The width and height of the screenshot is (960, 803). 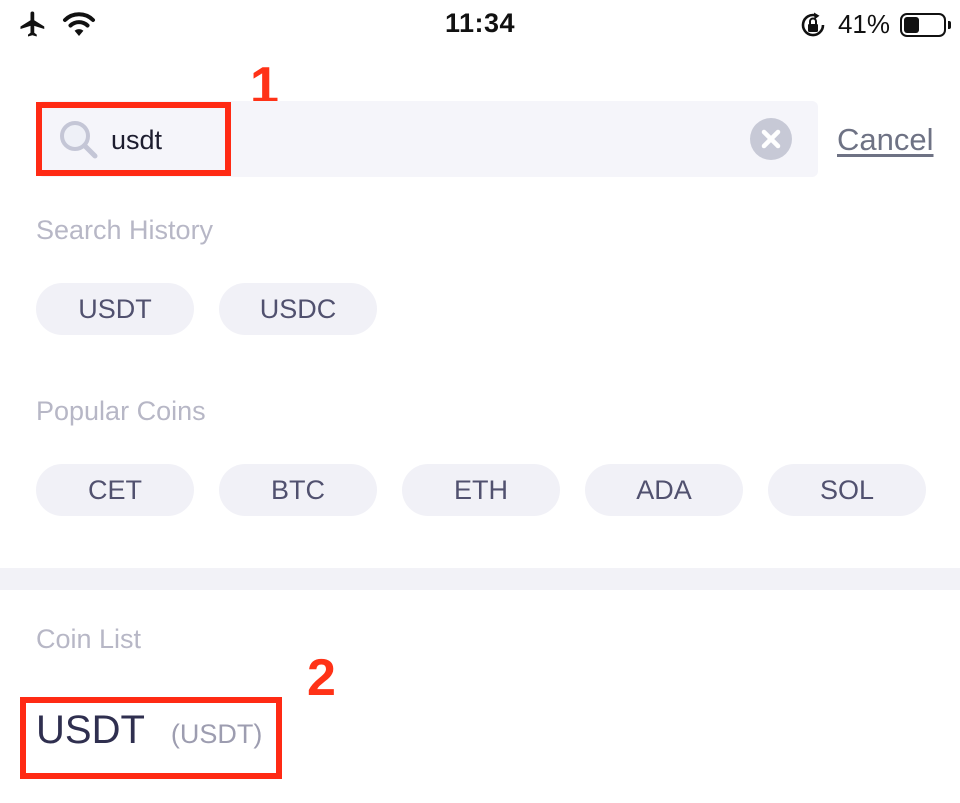 I want to click on popular-chip-eth: ETH, so click(x=481, y=490).